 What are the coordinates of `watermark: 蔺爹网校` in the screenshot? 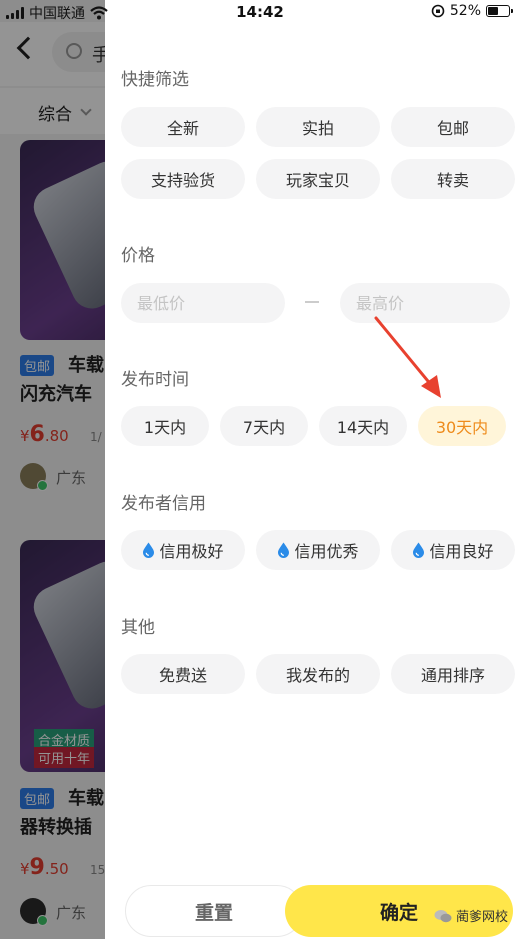 It's located at (471, 915).